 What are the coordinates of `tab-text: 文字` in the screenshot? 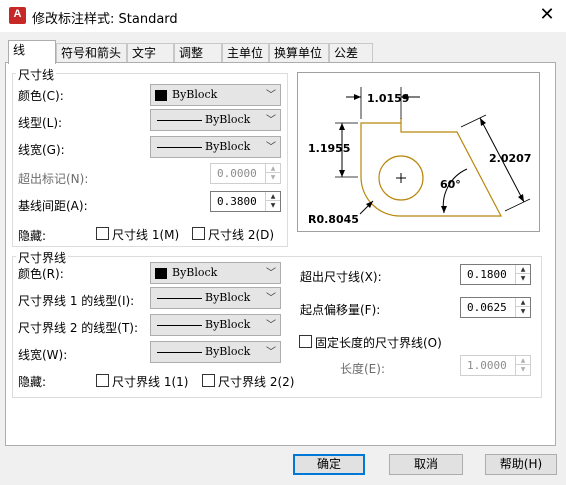 It's located at (150, 52).